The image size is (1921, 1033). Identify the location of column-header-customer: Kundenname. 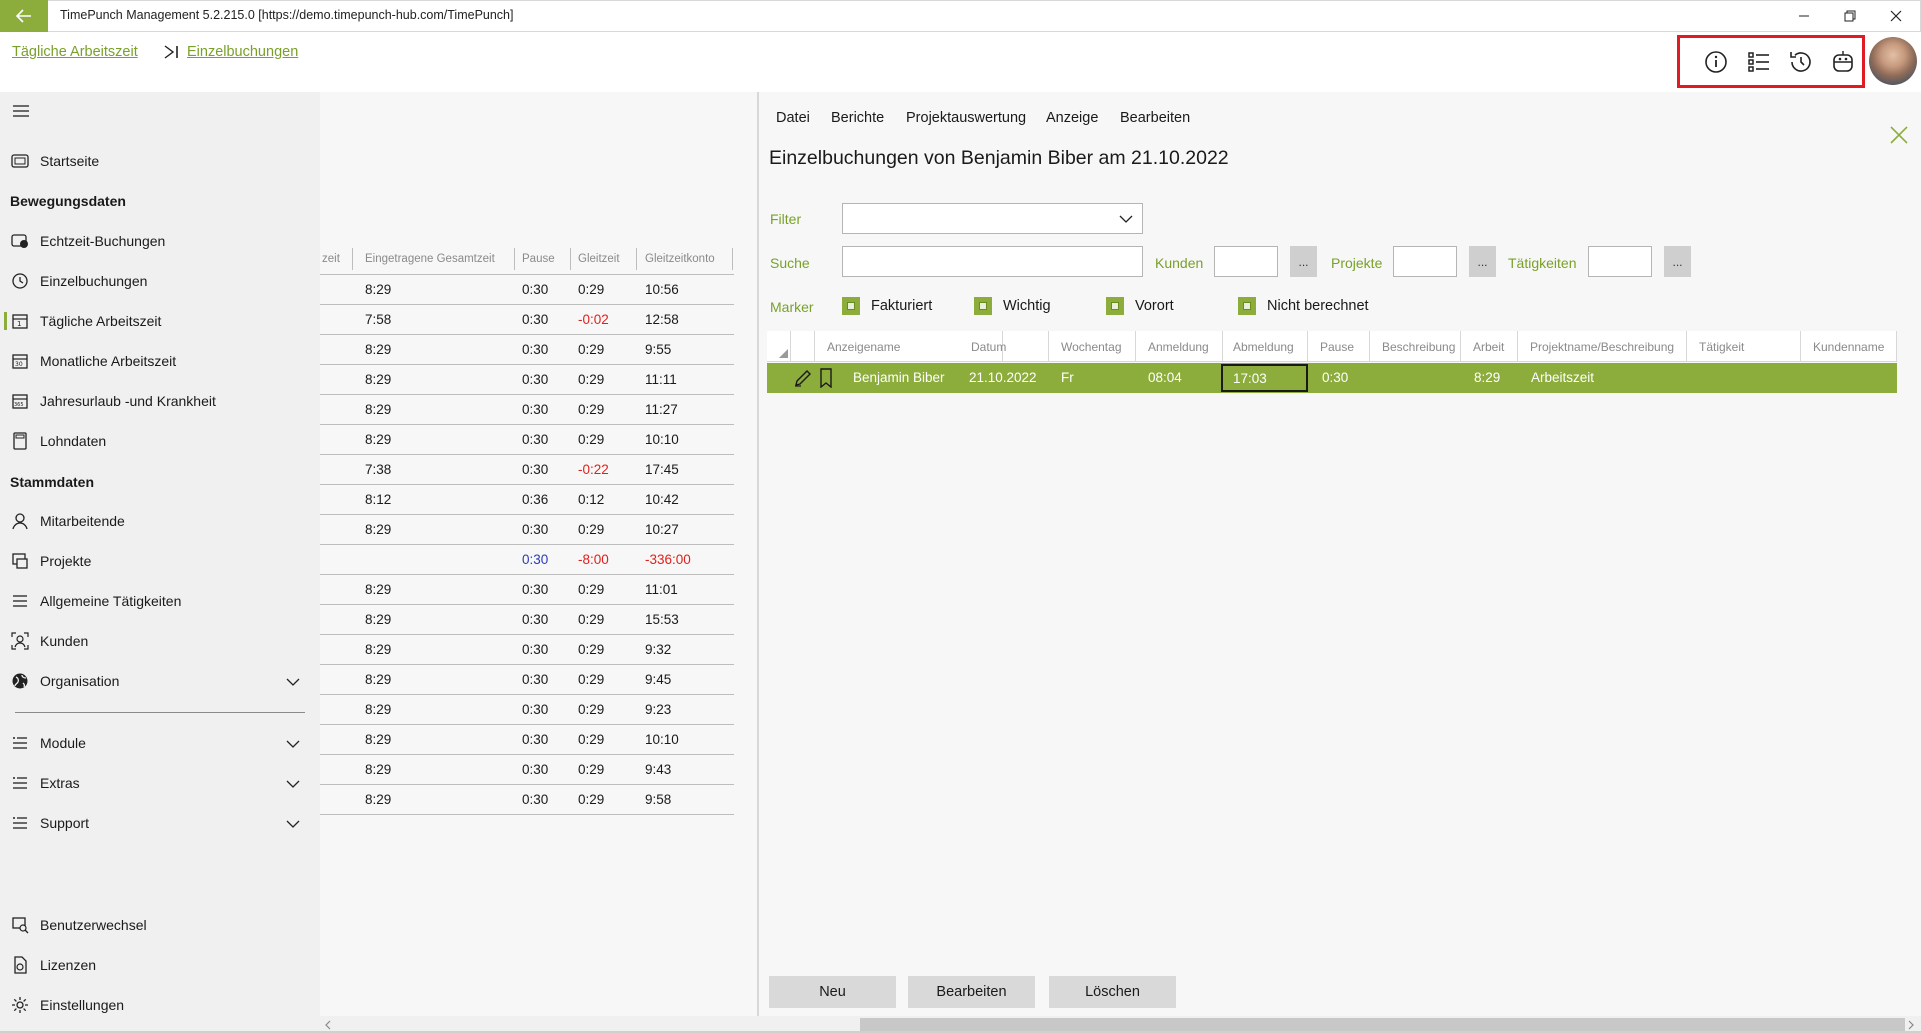
(1849, 346).